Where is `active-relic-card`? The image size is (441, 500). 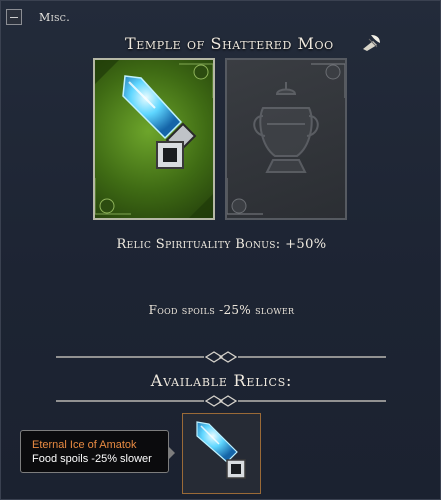 active-relic-card is located at coordinates (154, 139).